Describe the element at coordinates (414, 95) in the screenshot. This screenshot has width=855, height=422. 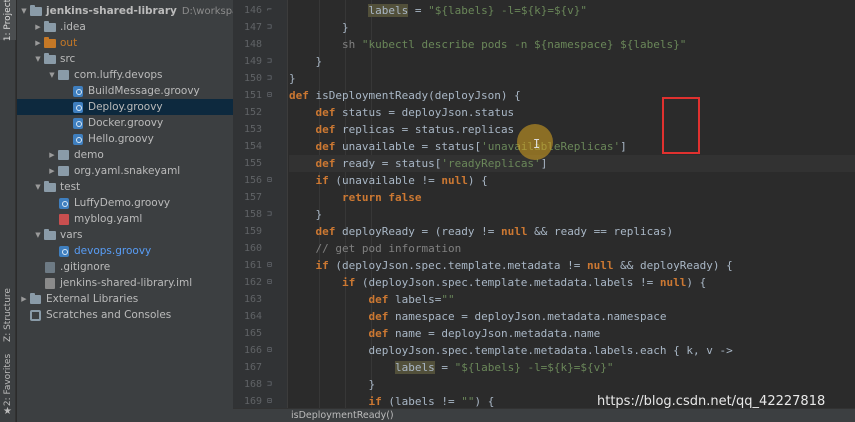
I see `code-token: isDeploymentReady(deployJson) {` at that location.